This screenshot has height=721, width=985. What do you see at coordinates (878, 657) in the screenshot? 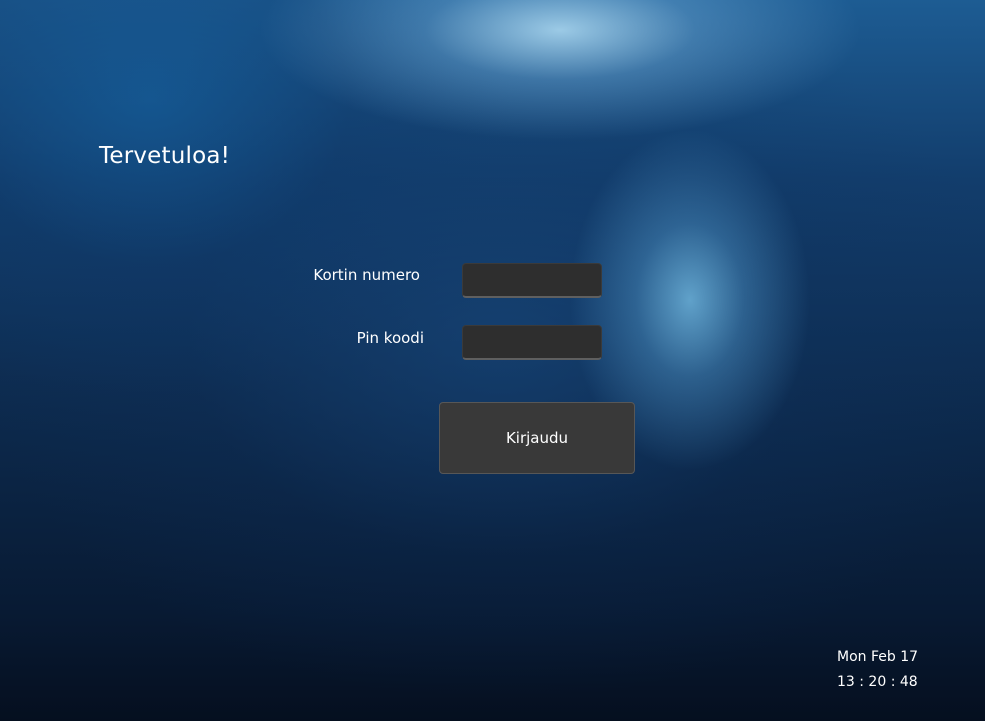
I see `clock-date: Mon Feb 17` at bounding box center [878, 657].